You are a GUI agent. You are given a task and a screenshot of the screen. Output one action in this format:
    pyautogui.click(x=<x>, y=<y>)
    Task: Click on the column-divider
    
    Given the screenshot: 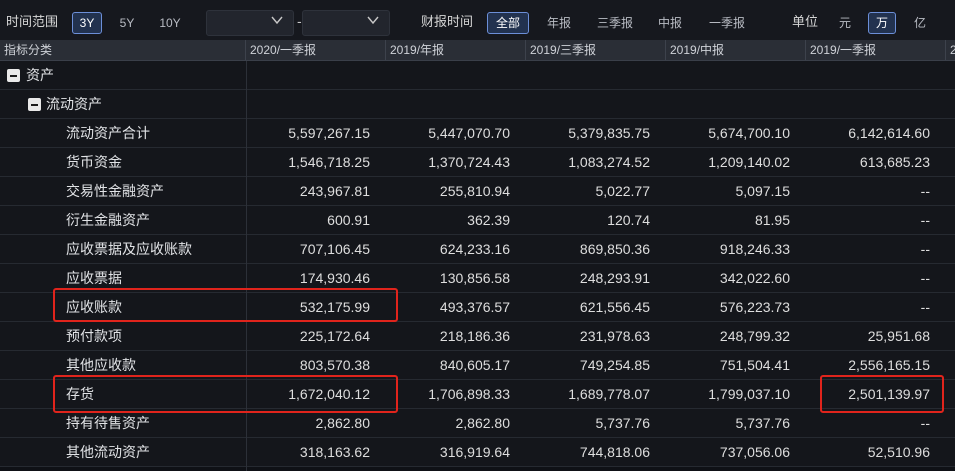 What is the action you would take?
    pyautogui.click(x=246, y=266)
    